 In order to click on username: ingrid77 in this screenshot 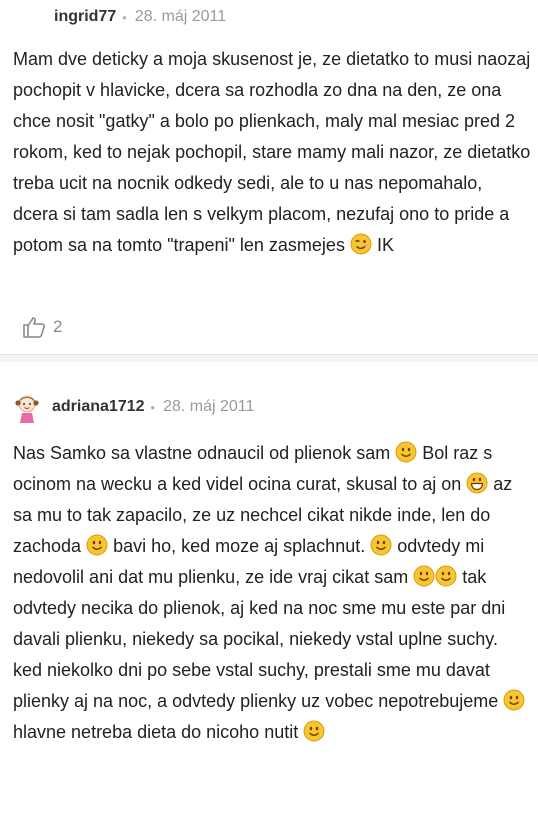, I will do `click(85, 17)`.